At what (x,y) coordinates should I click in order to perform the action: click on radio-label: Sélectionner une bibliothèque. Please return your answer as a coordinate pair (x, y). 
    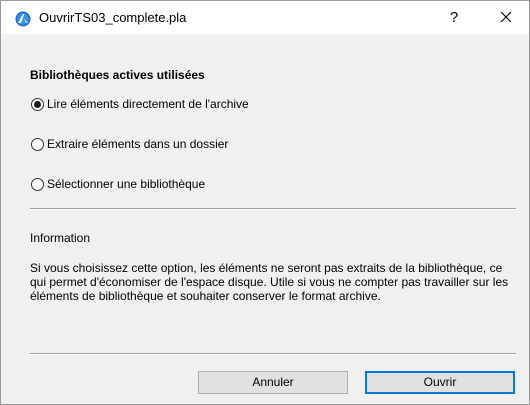
    Looking at the image, I should click on (126, 184).